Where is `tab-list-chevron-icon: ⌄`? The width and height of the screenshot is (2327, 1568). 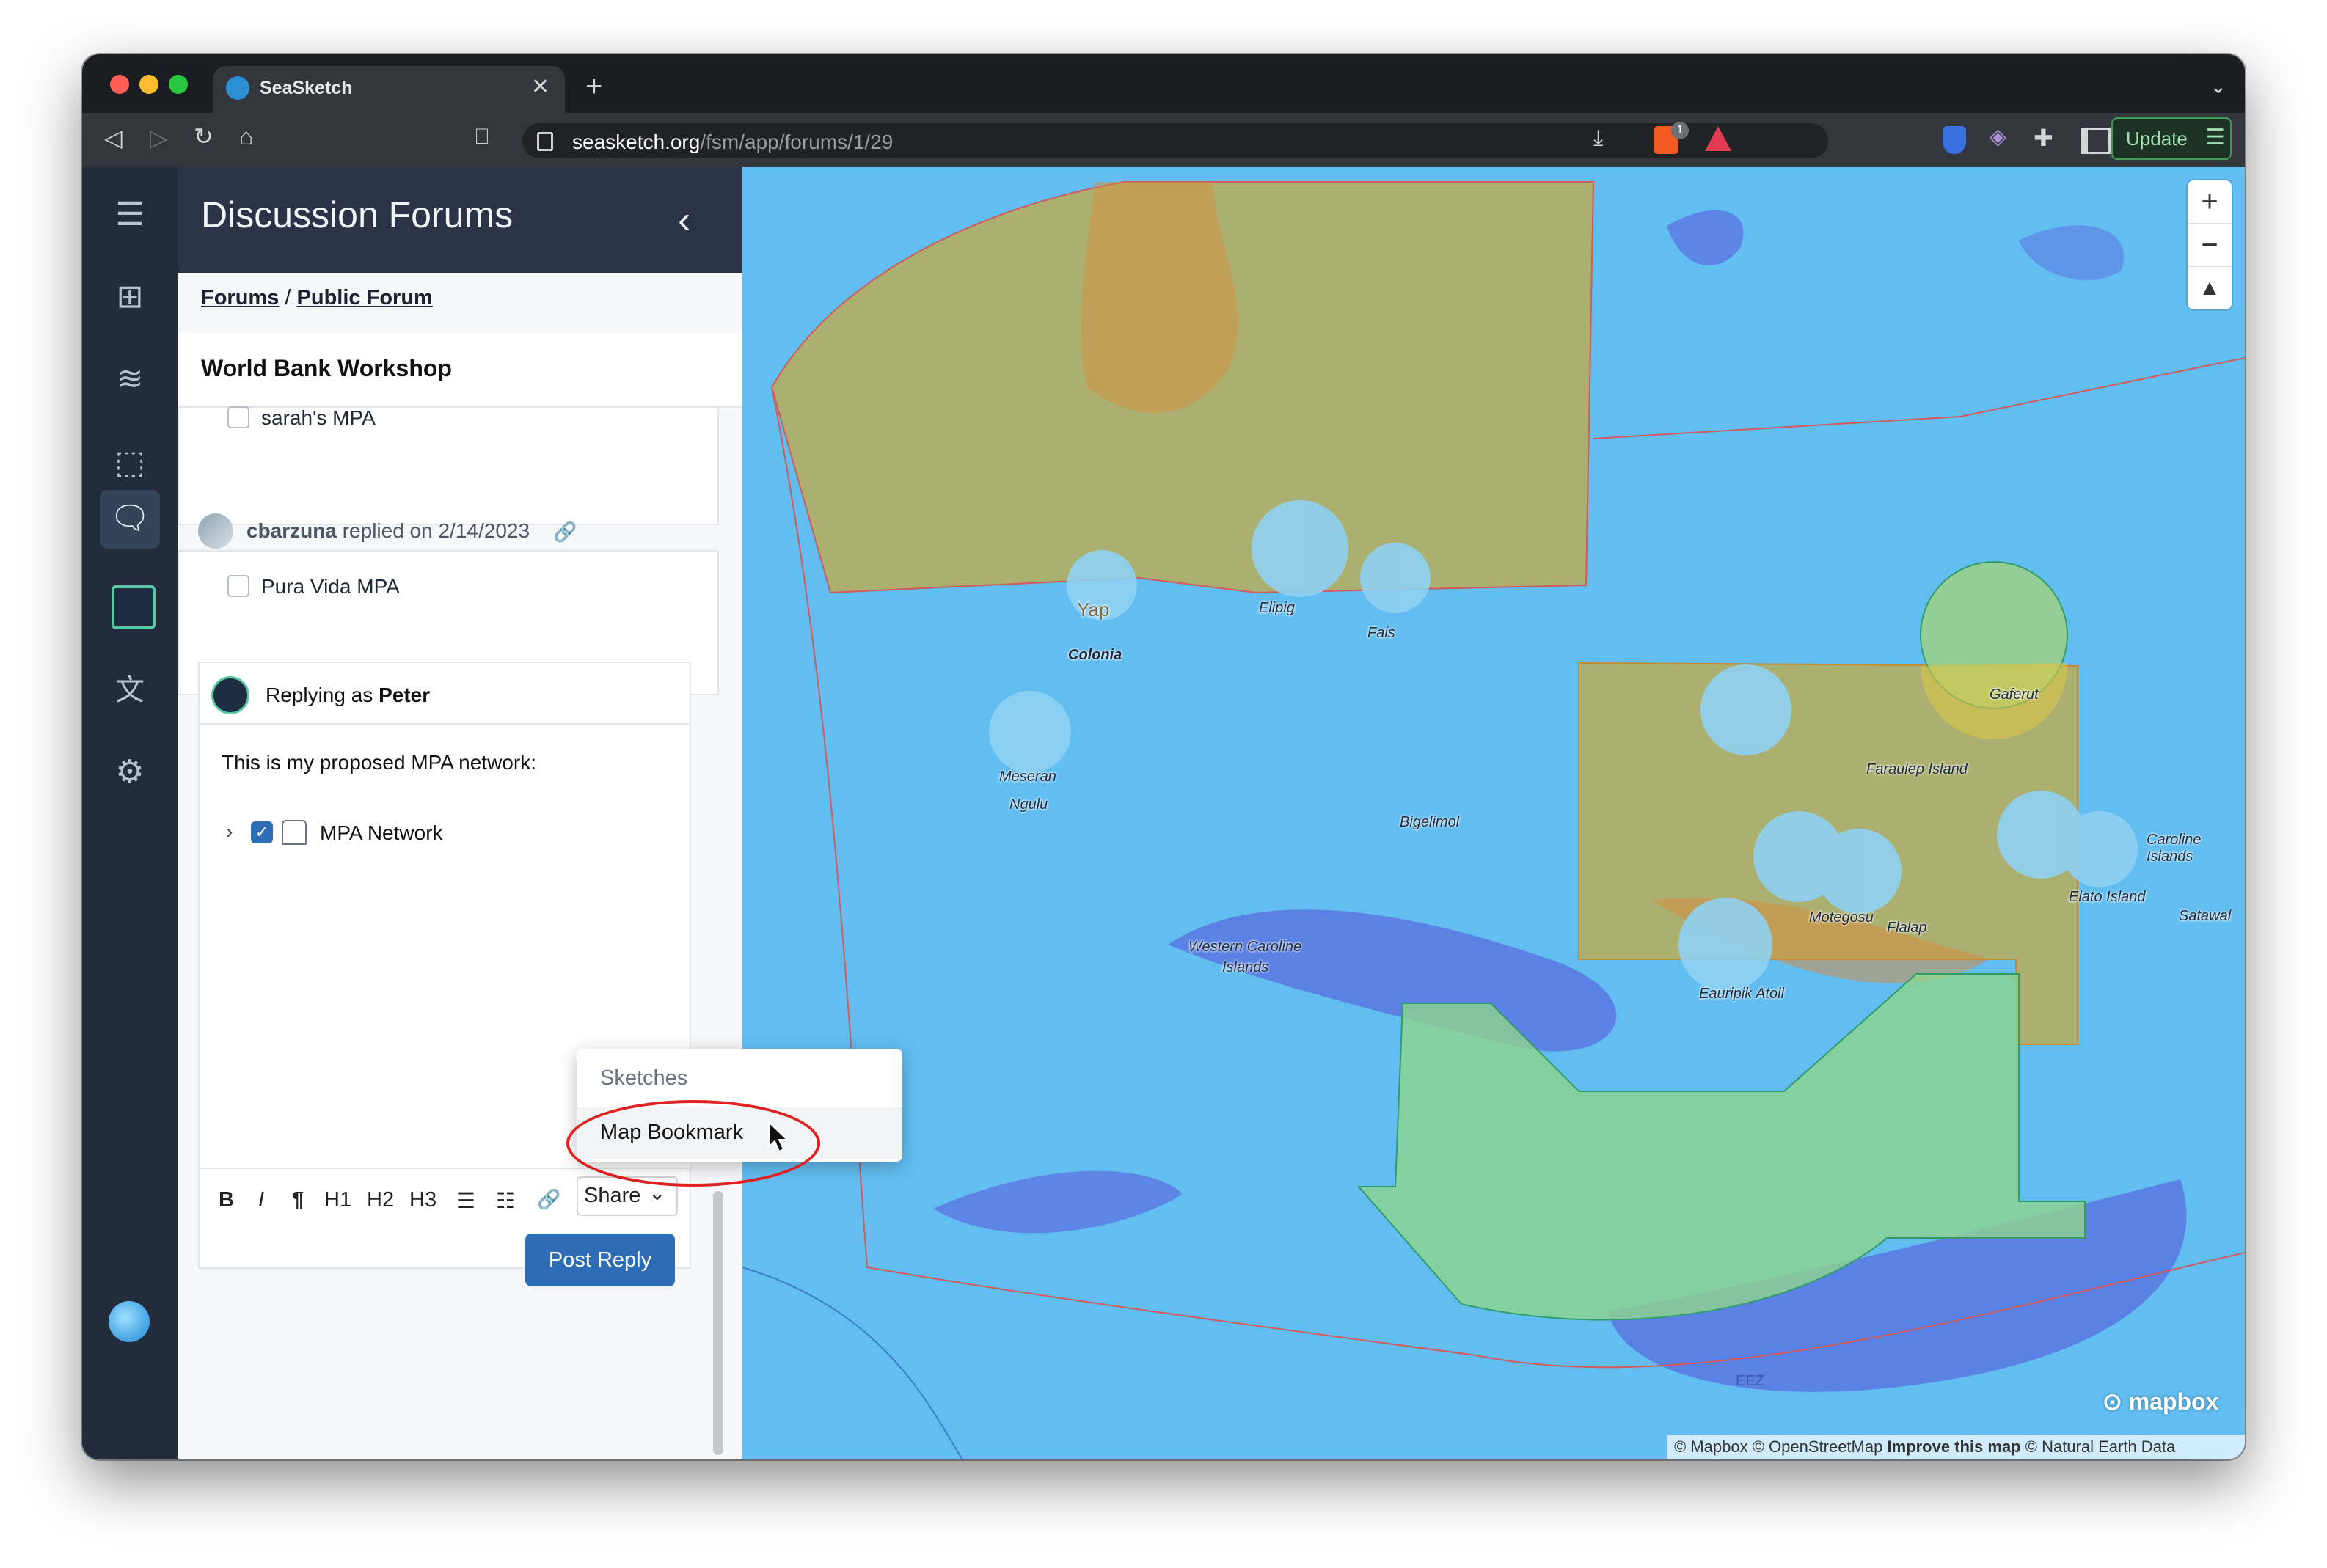 tab-list-chevron-icon: ⌄ is located at coordinates (2218, 86).